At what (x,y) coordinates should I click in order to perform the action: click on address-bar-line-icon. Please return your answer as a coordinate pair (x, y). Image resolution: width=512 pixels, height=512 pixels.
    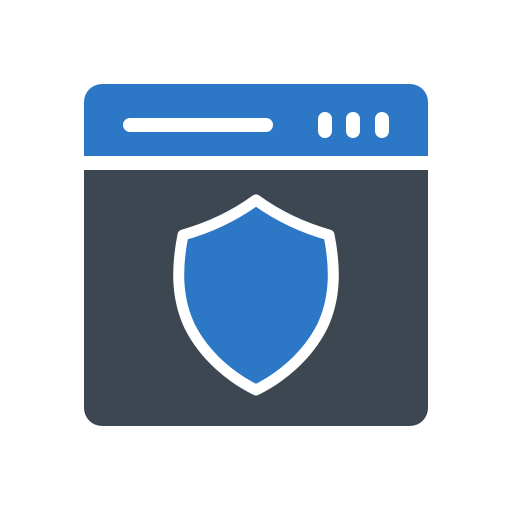
    Looking at the image, I should click on (198, 125).